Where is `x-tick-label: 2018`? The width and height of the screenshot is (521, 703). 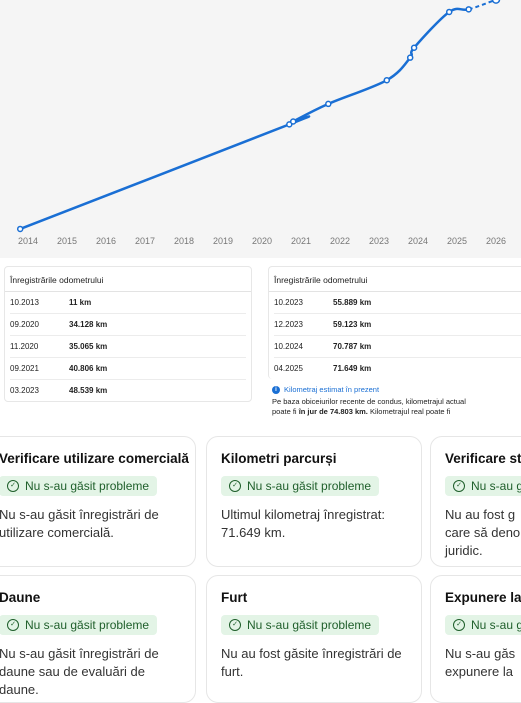 x-tick-label: 2018 is located at coordinates (184, 241).